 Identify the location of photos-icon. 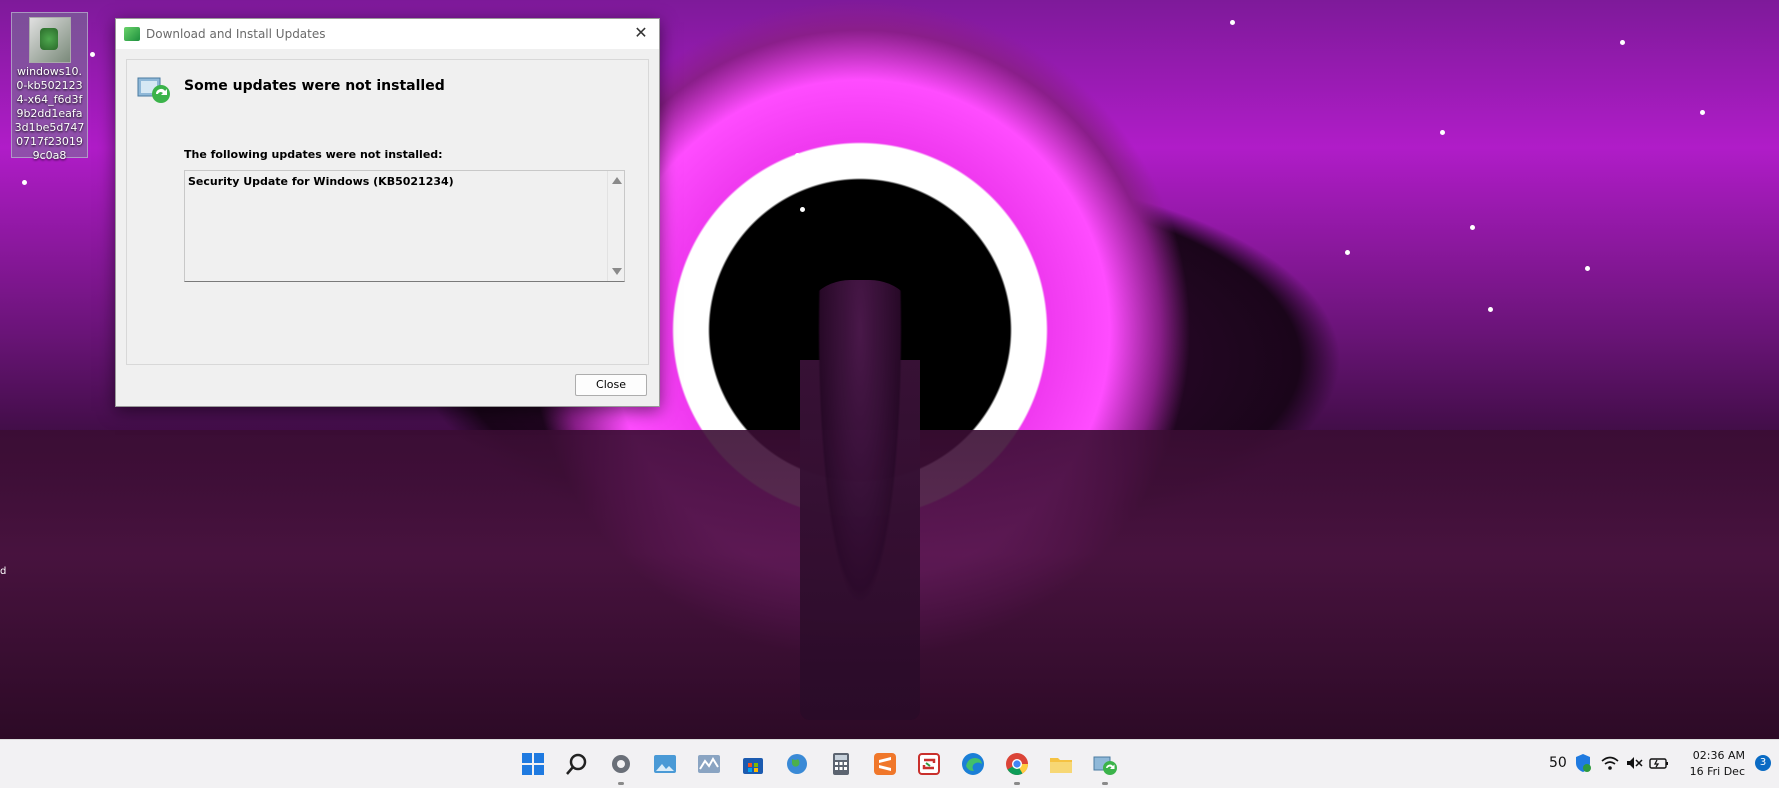
(665, 764).